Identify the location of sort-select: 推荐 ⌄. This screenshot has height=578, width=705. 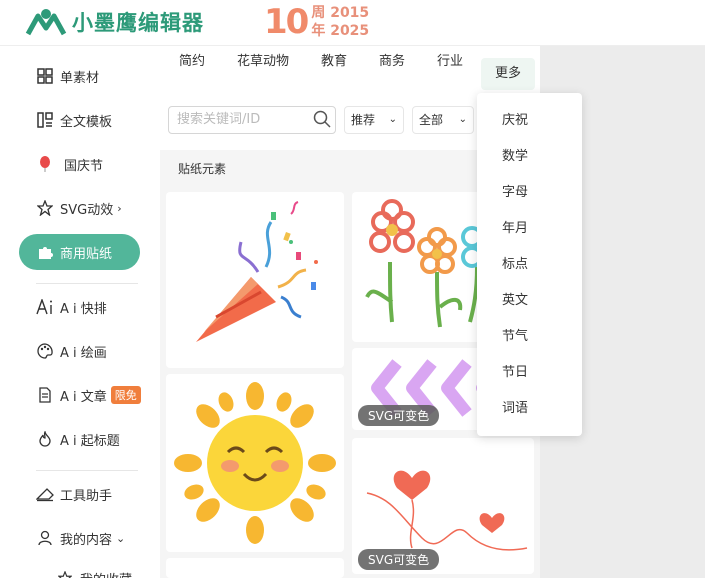
(374, 120).